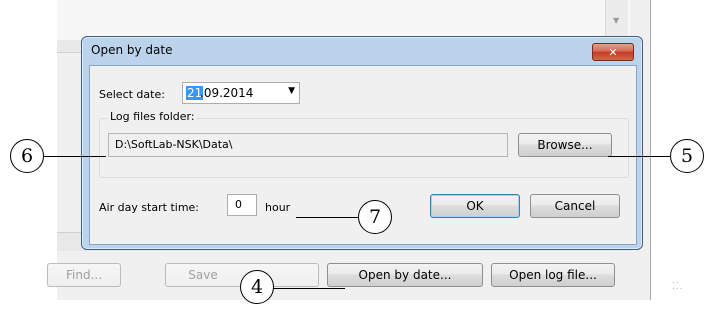 Image resolution: width=707 pixels, height=318 pixels. I want to click on close-icon: ✕, so click(613, 52).